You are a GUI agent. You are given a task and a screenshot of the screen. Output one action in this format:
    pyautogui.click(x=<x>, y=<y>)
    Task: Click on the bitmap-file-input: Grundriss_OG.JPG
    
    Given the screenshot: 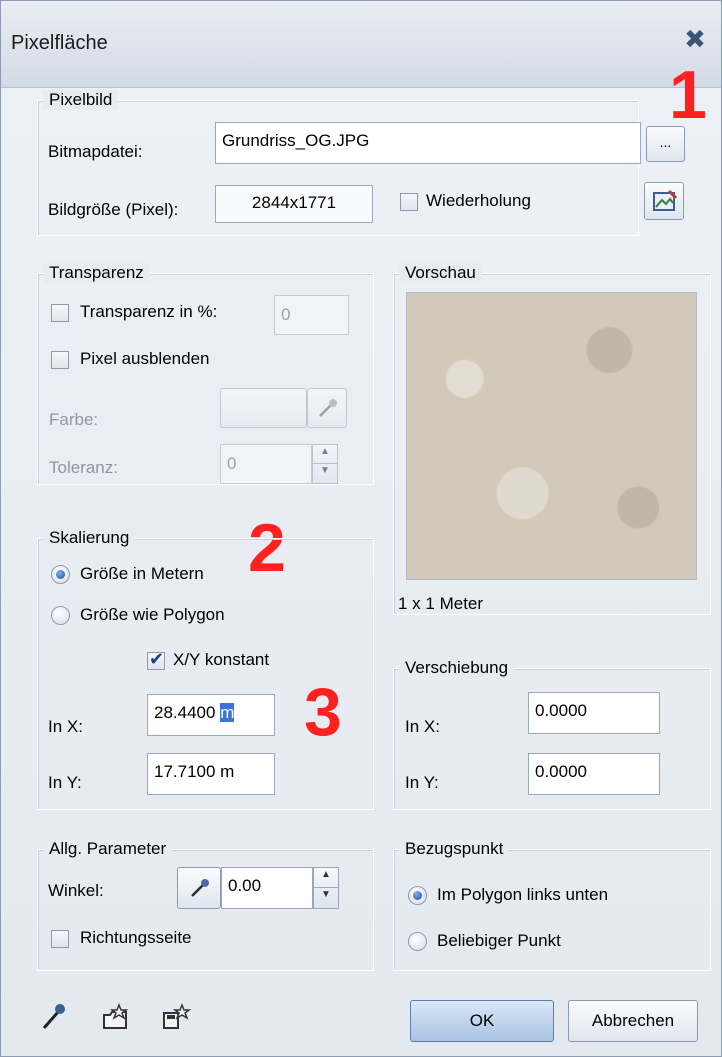 What is the action you would take?
    pyautogui.click(x=428, y=143)
    